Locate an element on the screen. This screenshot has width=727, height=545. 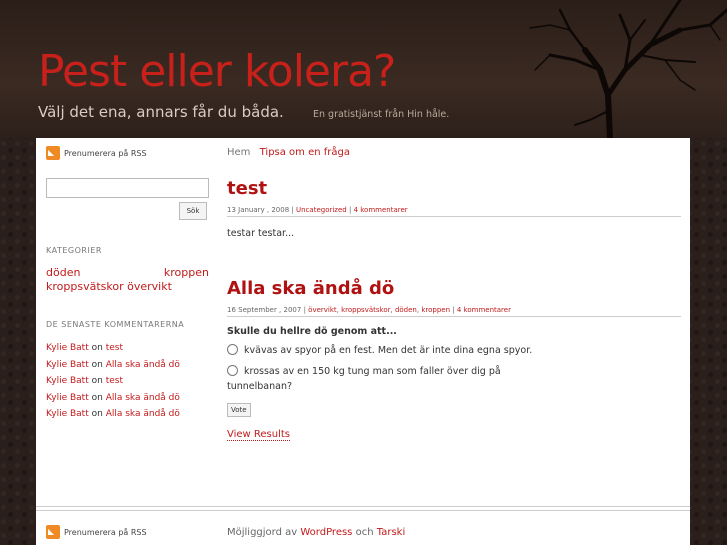
recent-comments-heading: DE SENASTE KOMMENTARERNA is located at coordinates (115, 324).